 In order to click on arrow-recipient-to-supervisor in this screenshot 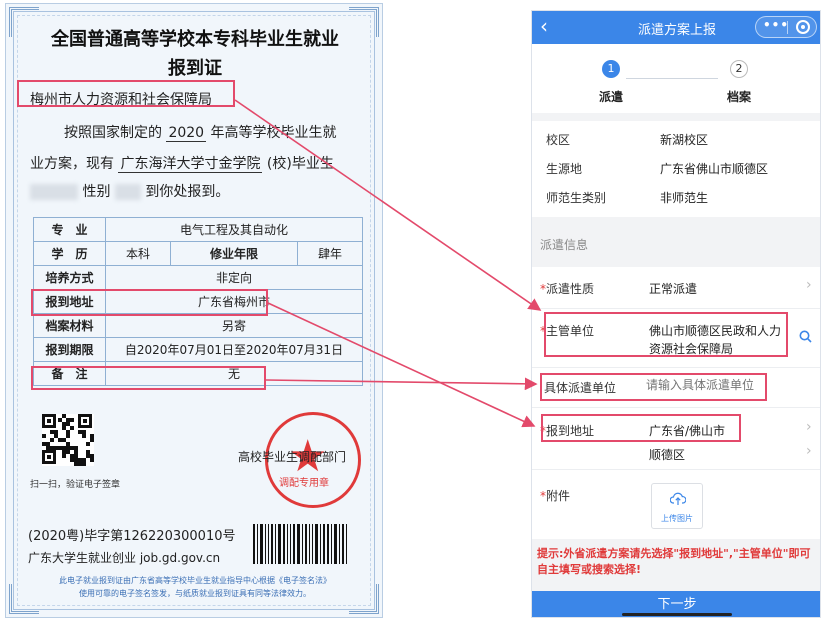, I will do `click(388, 205)`.